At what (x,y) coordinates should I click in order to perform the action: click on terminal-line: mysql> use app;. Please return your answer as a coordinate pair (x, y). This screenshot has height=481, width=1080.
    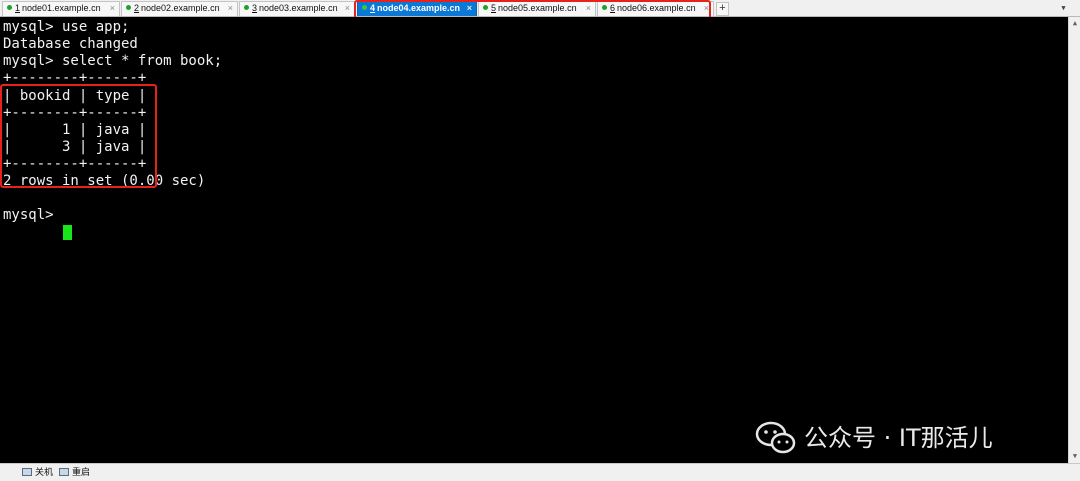
    Looking at the image, I should click on (66, 27).